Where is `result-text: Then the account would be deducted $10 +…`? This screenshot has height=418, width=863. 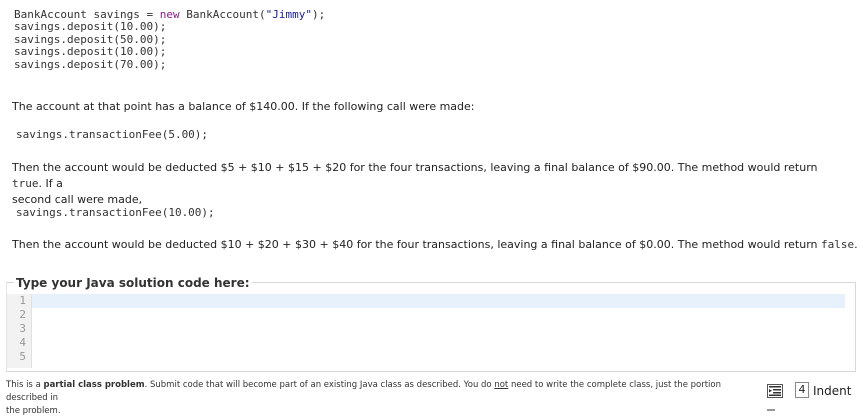 result-text: Then the account would be deducted $10 +… is located at coordinates (417, 244).